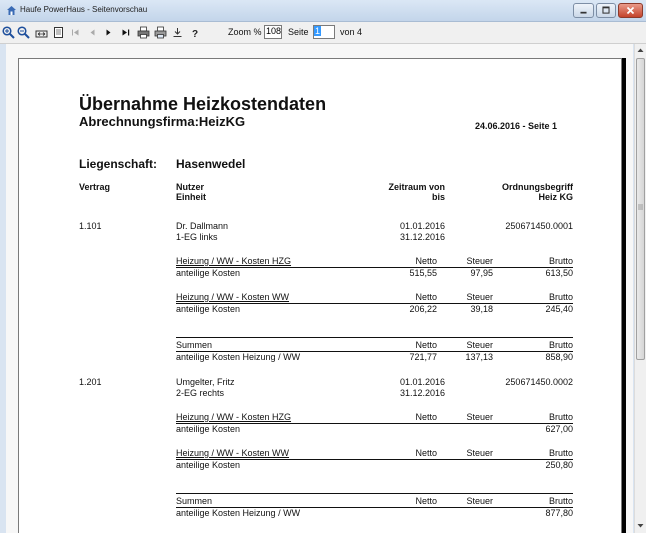  Describe the element at coordinates (351, 32) in the screenshot. I see `page-count-label: von 4` at that location.